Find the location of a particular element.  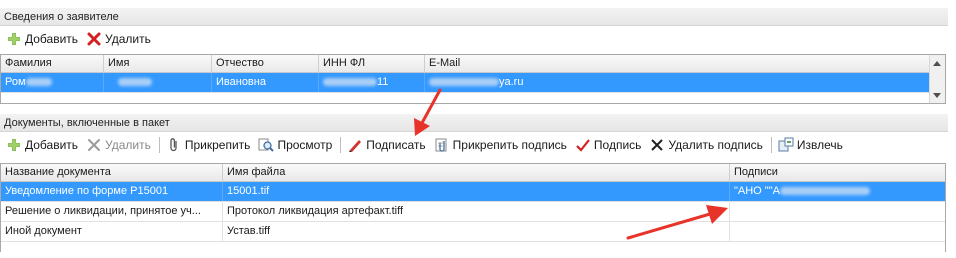

extract-button: Извлечь is located at coordinates (810, 145).